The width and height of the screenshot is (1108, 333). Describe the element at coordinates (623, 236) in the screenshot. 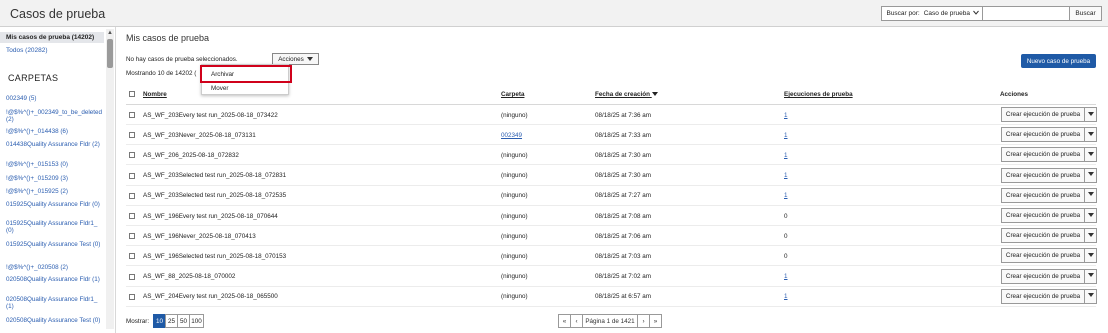

I see `row-created: 08/18/25 at 7:06 am` at that location.